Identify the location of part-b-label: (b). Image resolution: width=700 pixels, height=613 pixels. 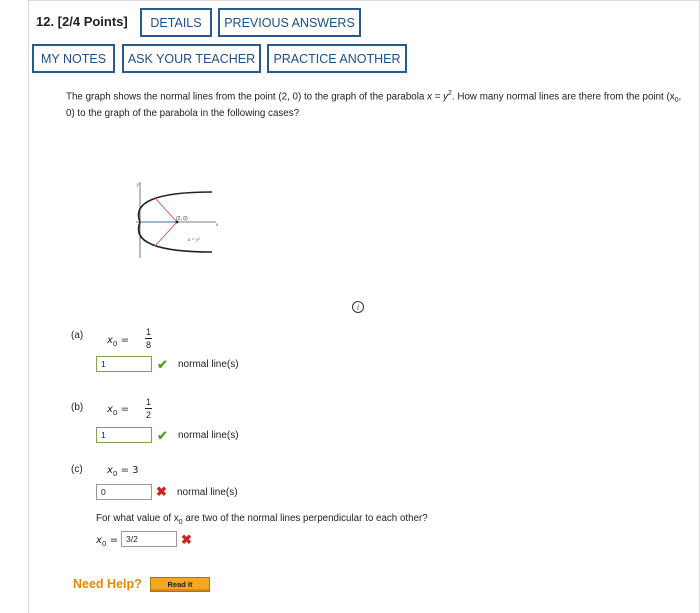
(77, 407).